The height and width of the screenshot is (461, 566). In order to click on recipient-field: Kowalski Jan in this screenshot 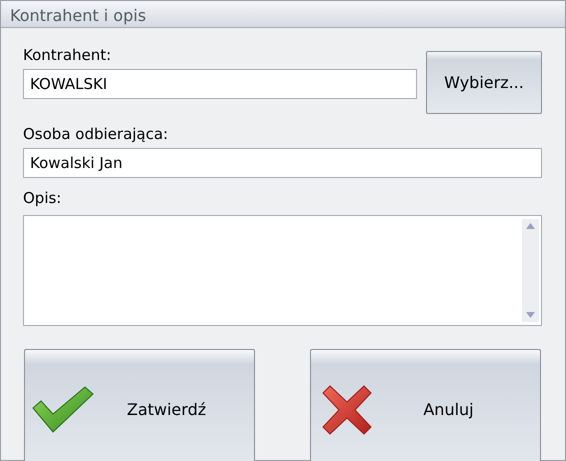, I will do `click(282, 163)`.